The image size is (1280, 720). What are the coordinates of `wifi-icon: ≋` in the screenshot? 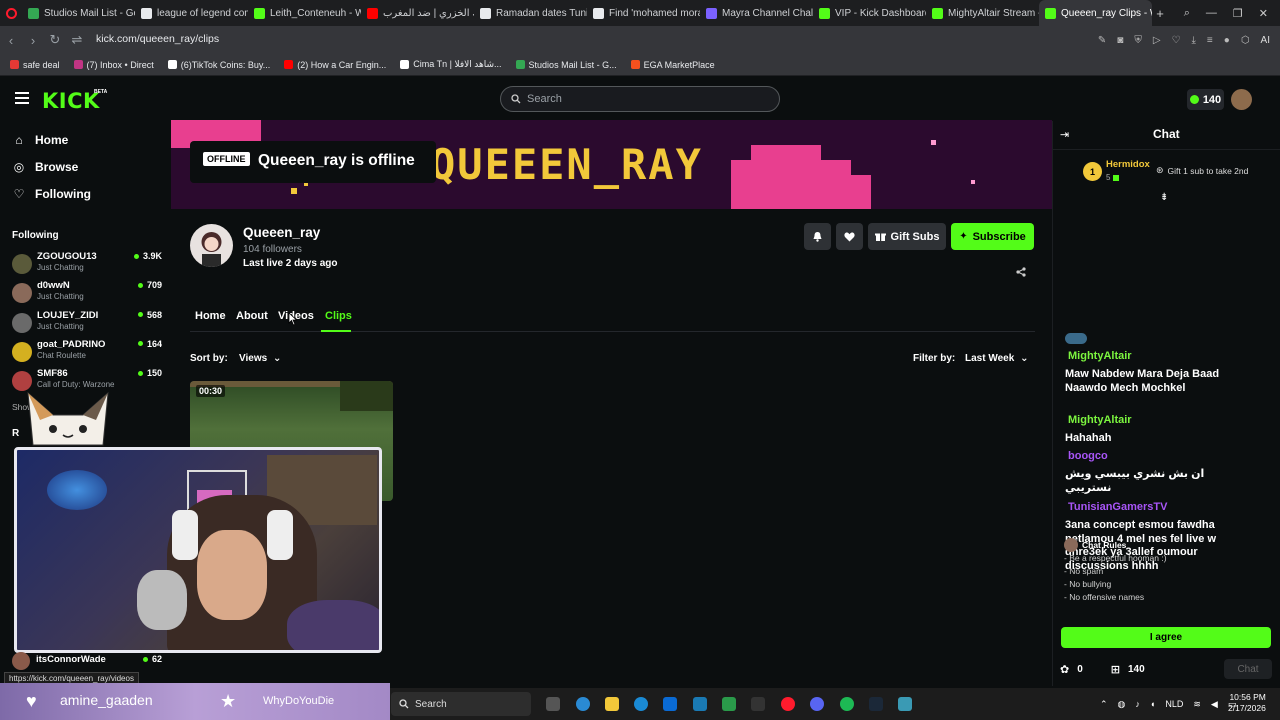 It's located at (1197, 704).